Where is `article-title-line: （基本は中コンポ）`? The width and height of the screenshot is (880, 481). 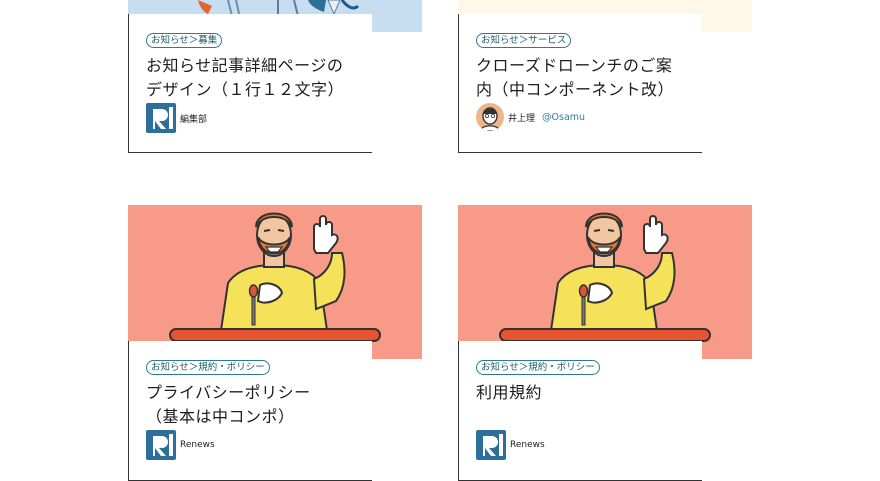
article-title-line: （基本は中コンポ） is located at coordinates (259, 417).